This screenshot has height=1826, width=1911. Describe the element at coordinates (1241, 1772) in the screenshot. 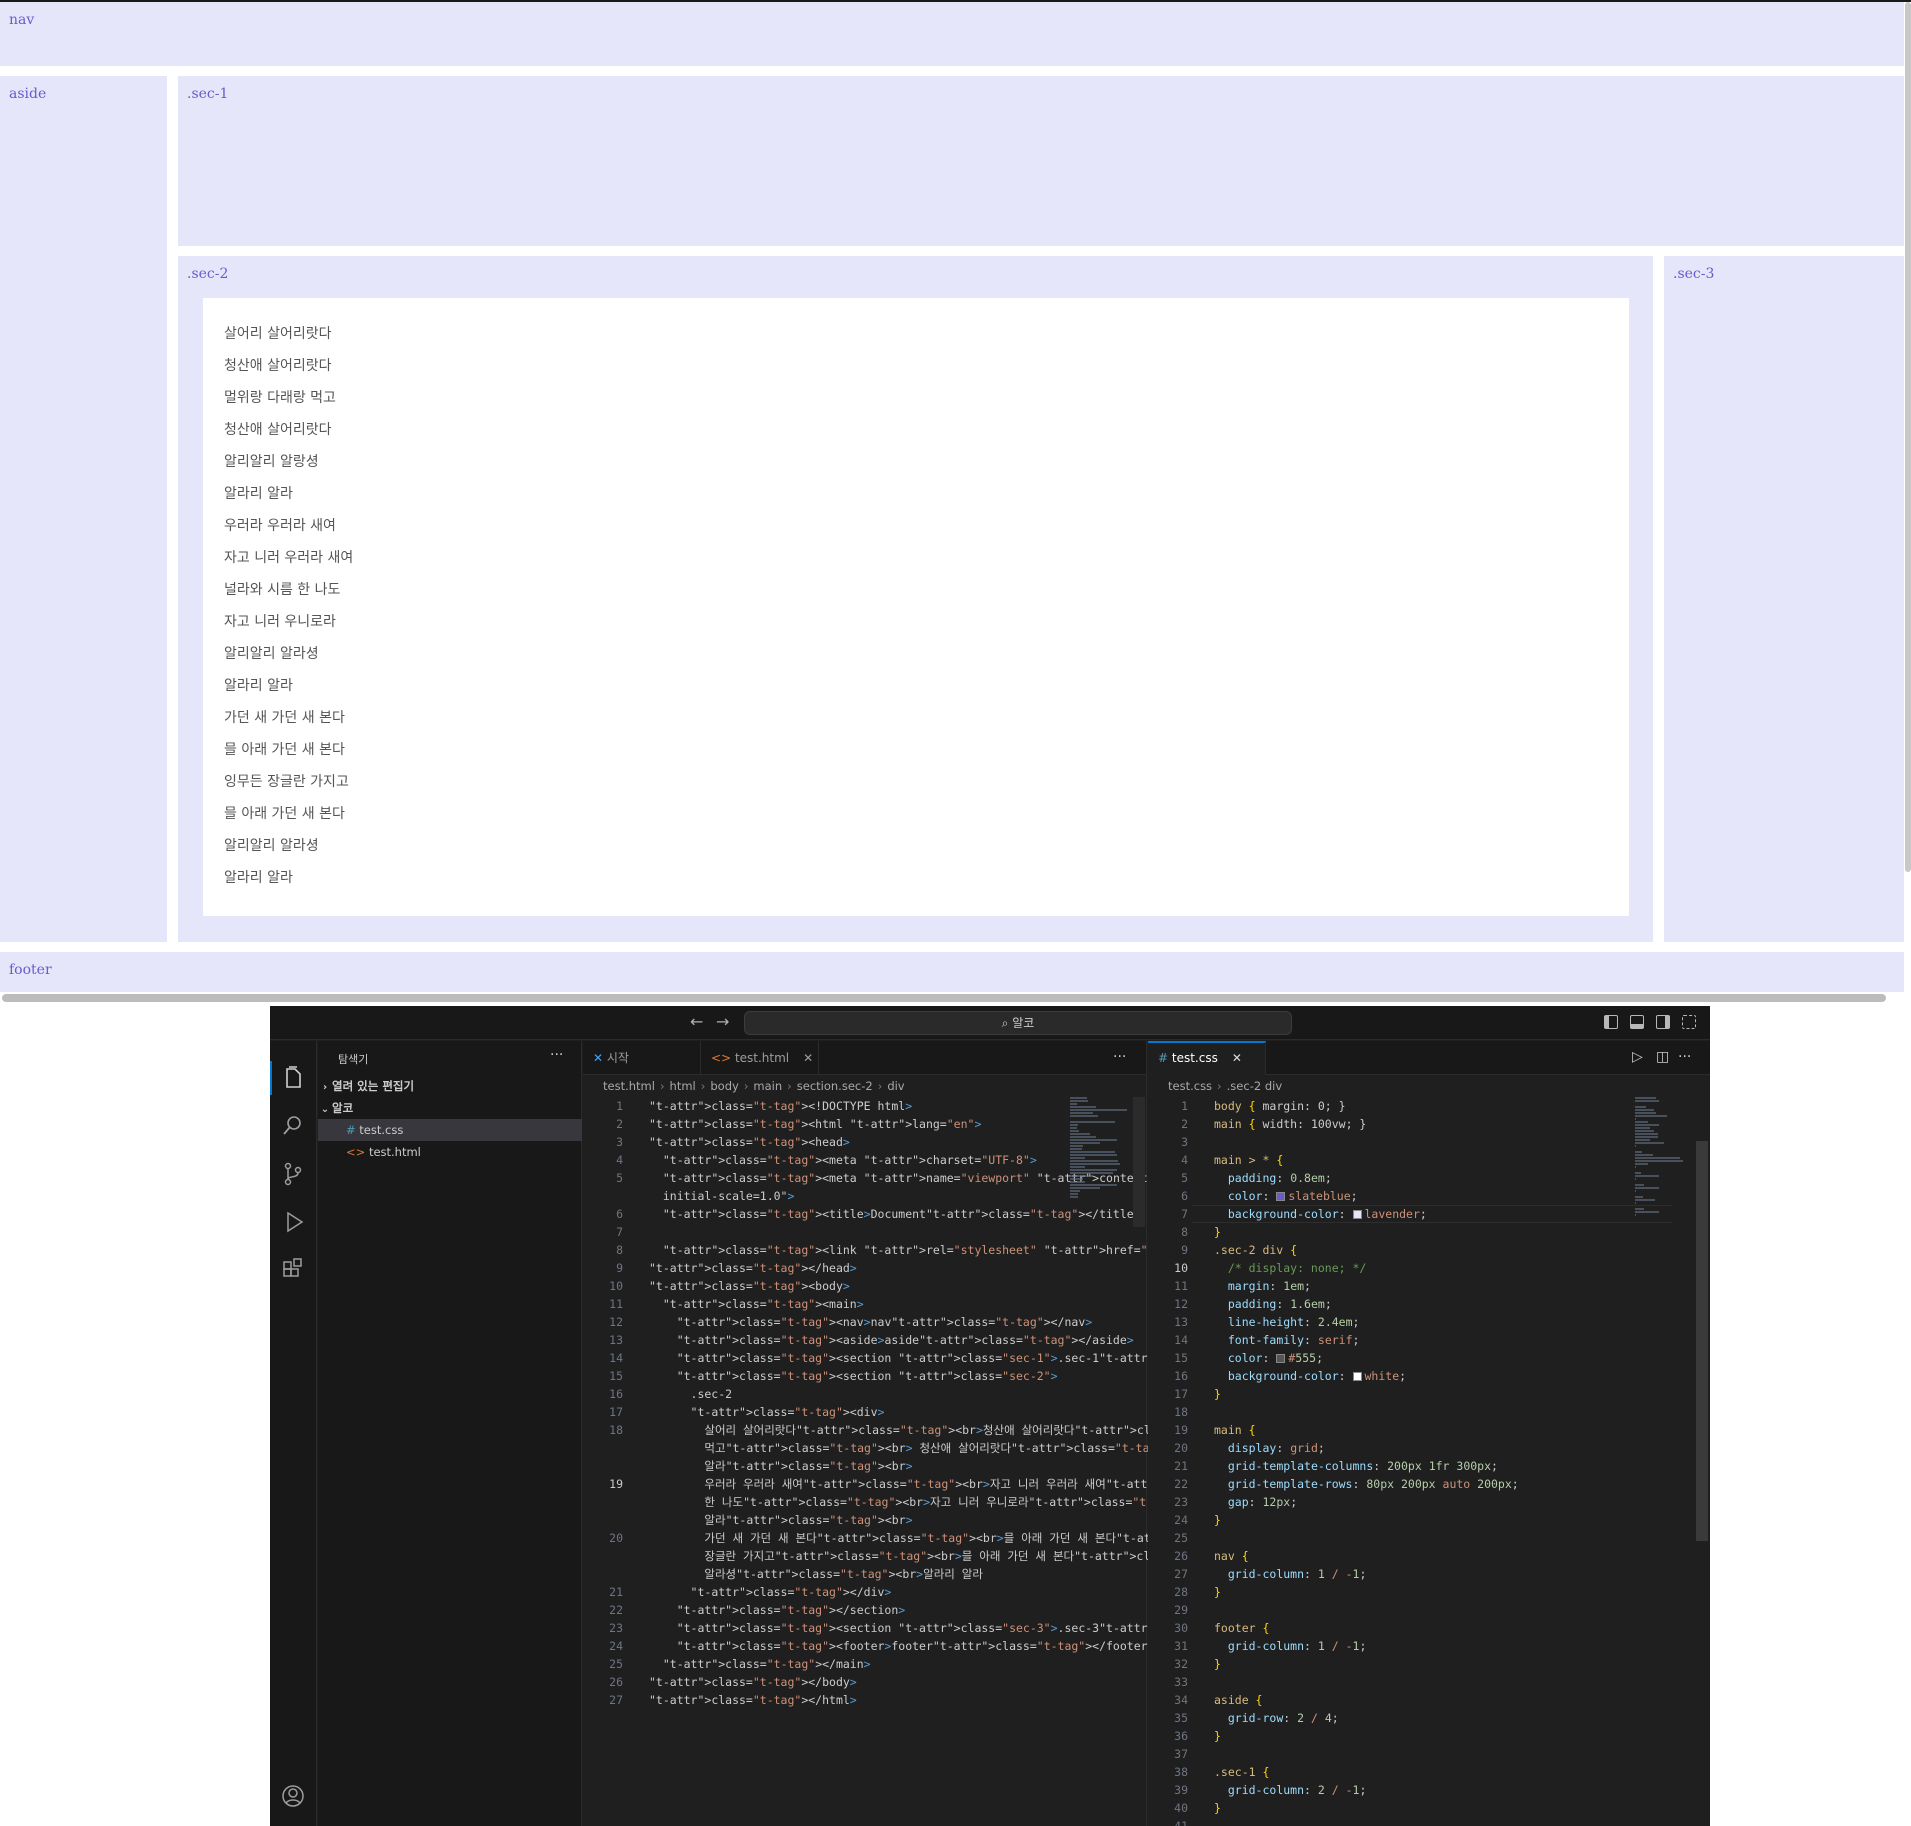

I see `code-line: .sec-1 {` at that location.